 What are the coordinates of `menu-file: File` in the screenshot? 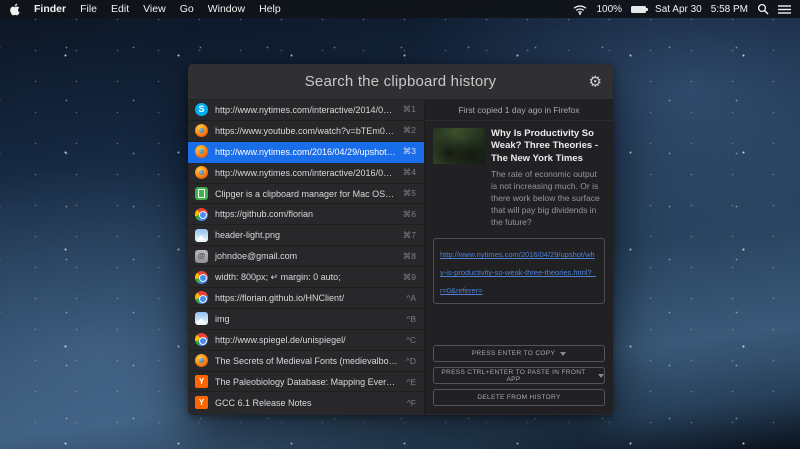 It's located at (88, 9).